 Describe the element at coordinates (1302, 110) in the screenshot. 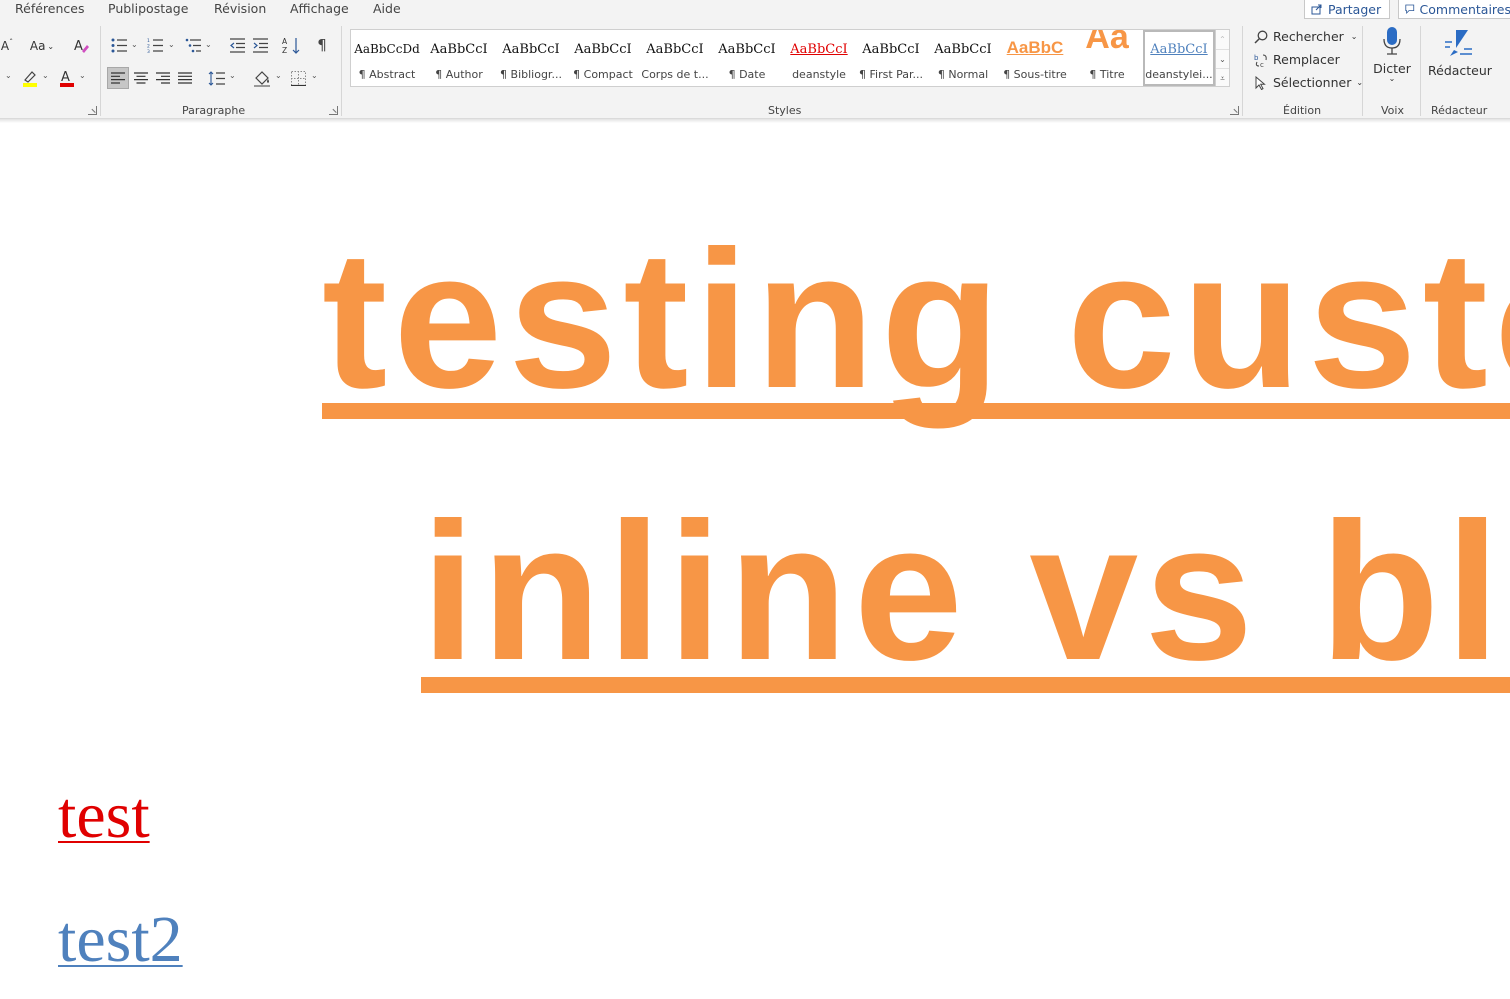

I see `edition-group-label: Édition` at that location.